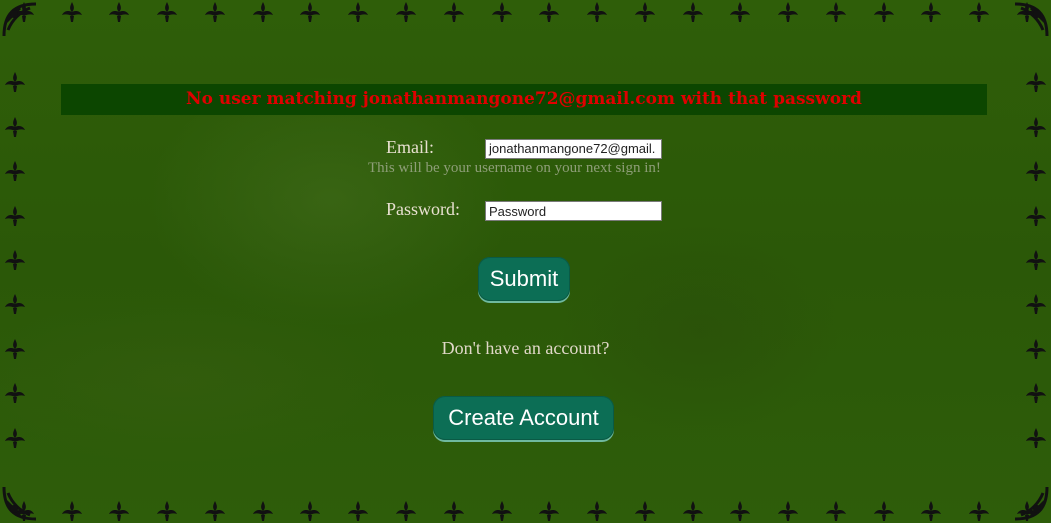  I want to click on border-left, so click(15, 260).